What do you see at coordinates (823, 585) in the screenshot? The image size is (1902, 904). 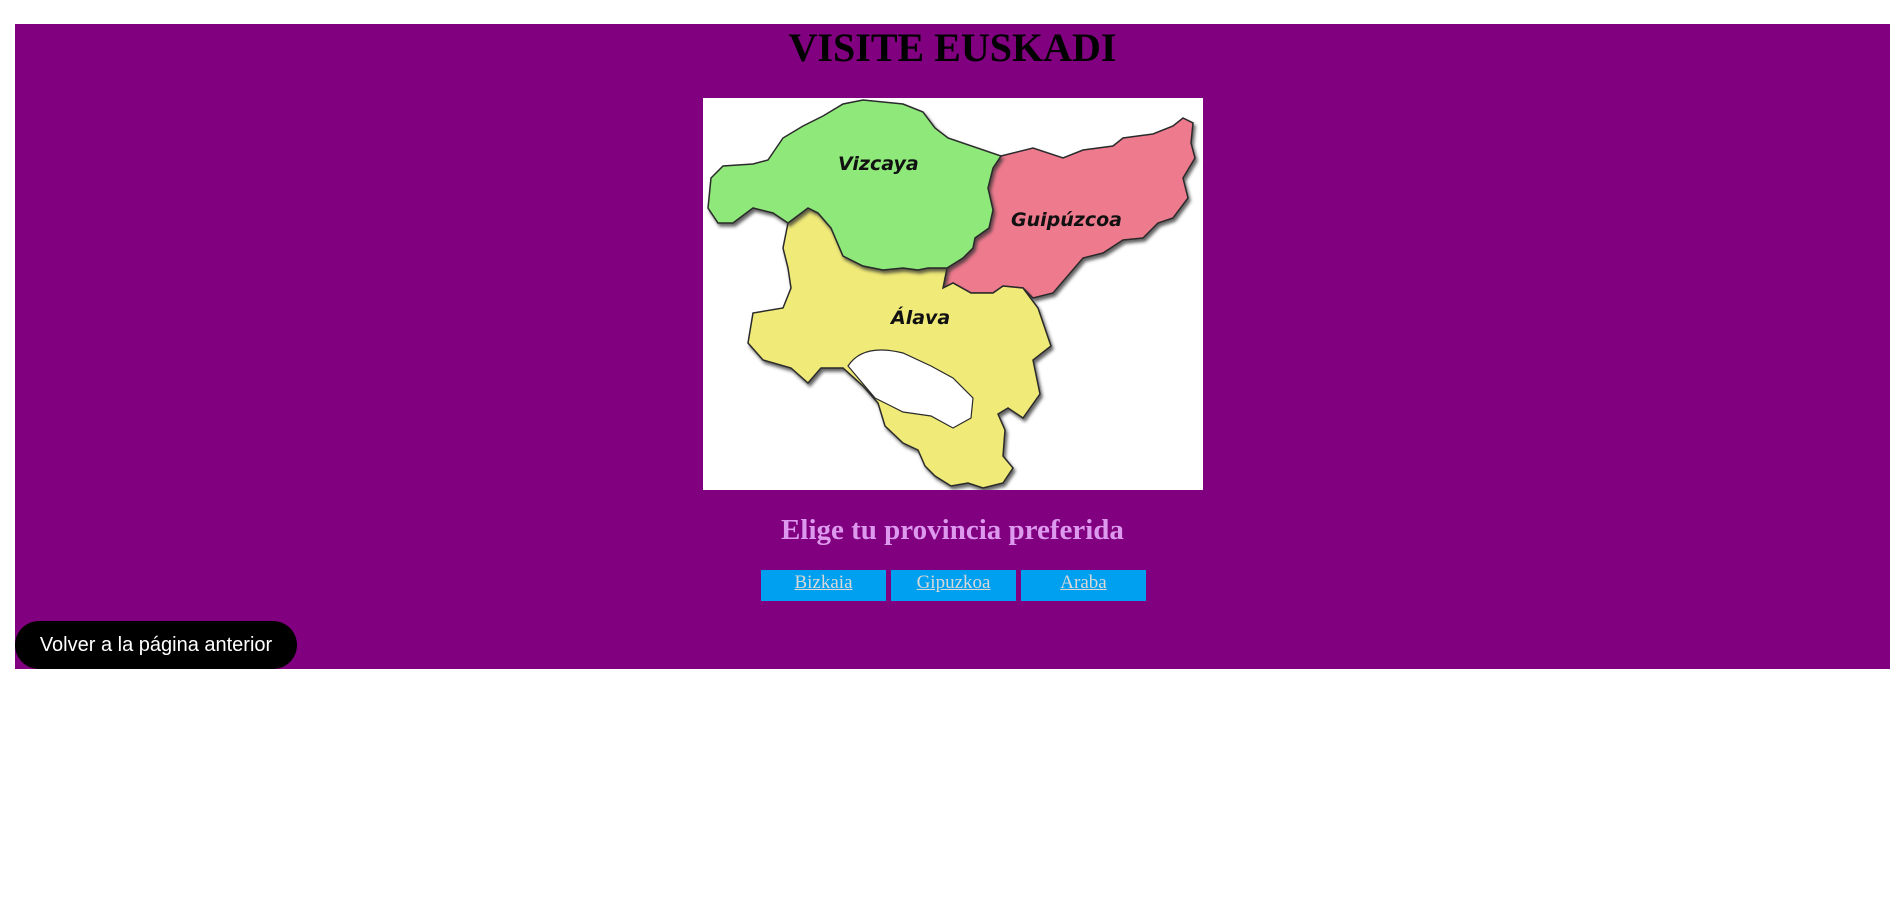 I see `province-link-bizkaia: Bizkaia` at bounding box center [823, 585].